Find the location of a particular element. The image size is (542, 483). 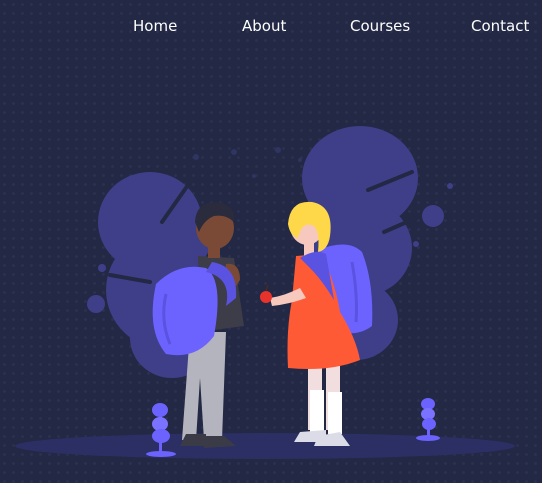

ground-shadow is located at coordinates (265, 446).